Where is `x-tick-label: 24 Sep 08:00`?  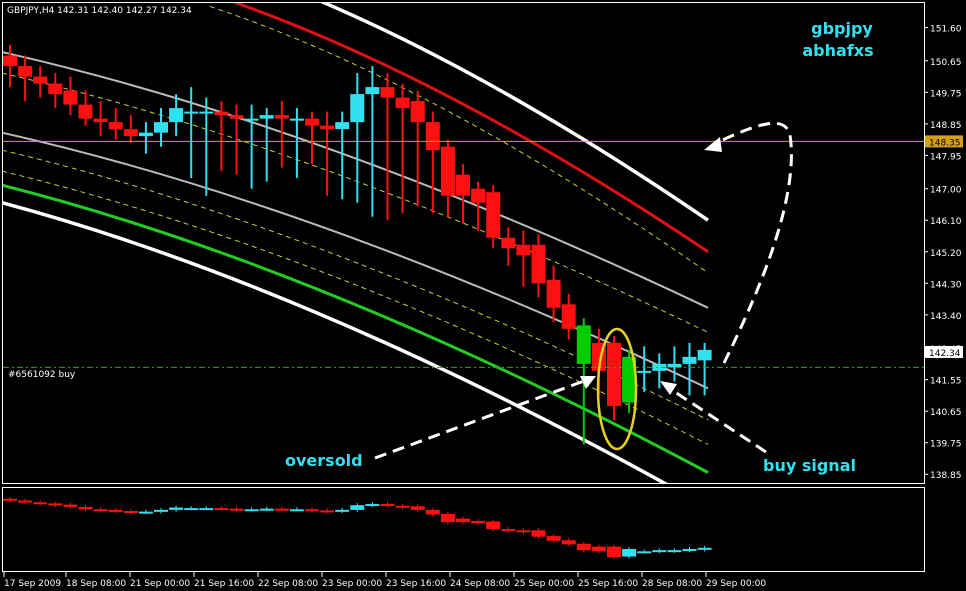
x-tick-label: 24 Sep 08:00 is located at coordinates (480, 584).